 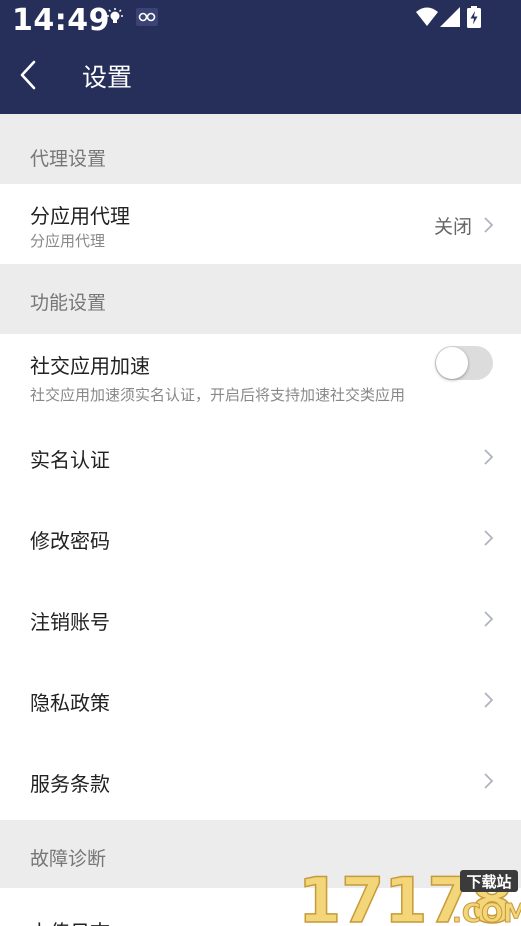 What do you see at coordinates (61, 20) in the screenshot?
I see `status-time: 14:49` at bounding box center [61, 20].